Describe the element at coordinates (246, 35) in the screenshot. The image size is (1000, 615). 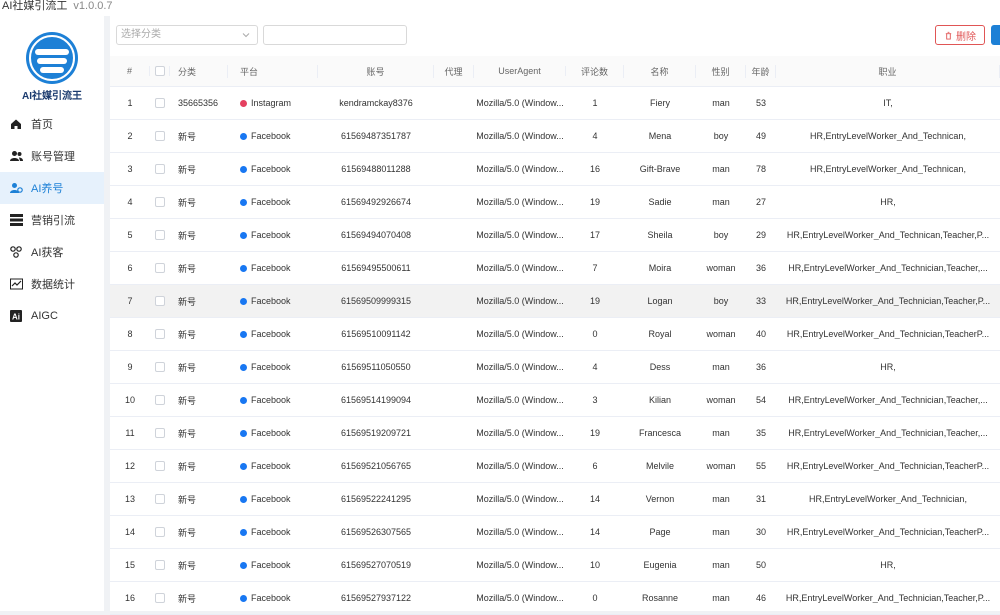
I see `chevron-down-icon` at that location.